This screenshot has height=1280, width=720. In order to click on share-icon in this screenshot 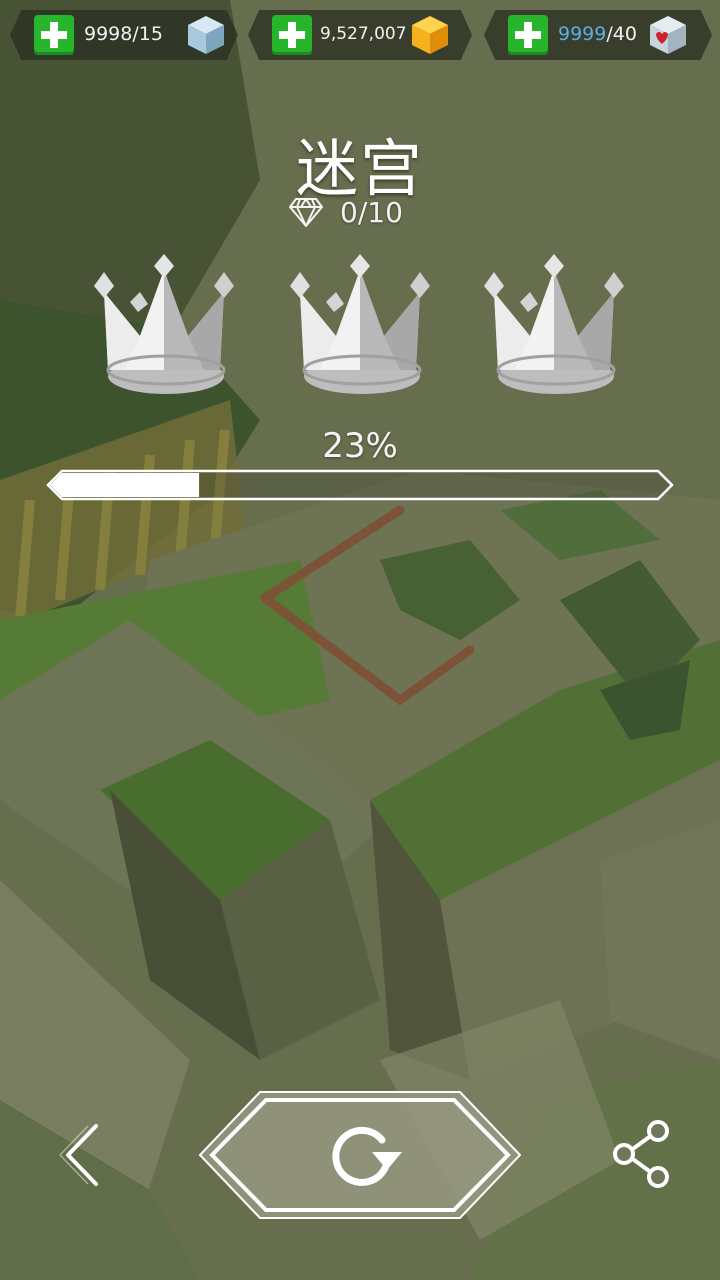, I will do `click(641, 1154)`.